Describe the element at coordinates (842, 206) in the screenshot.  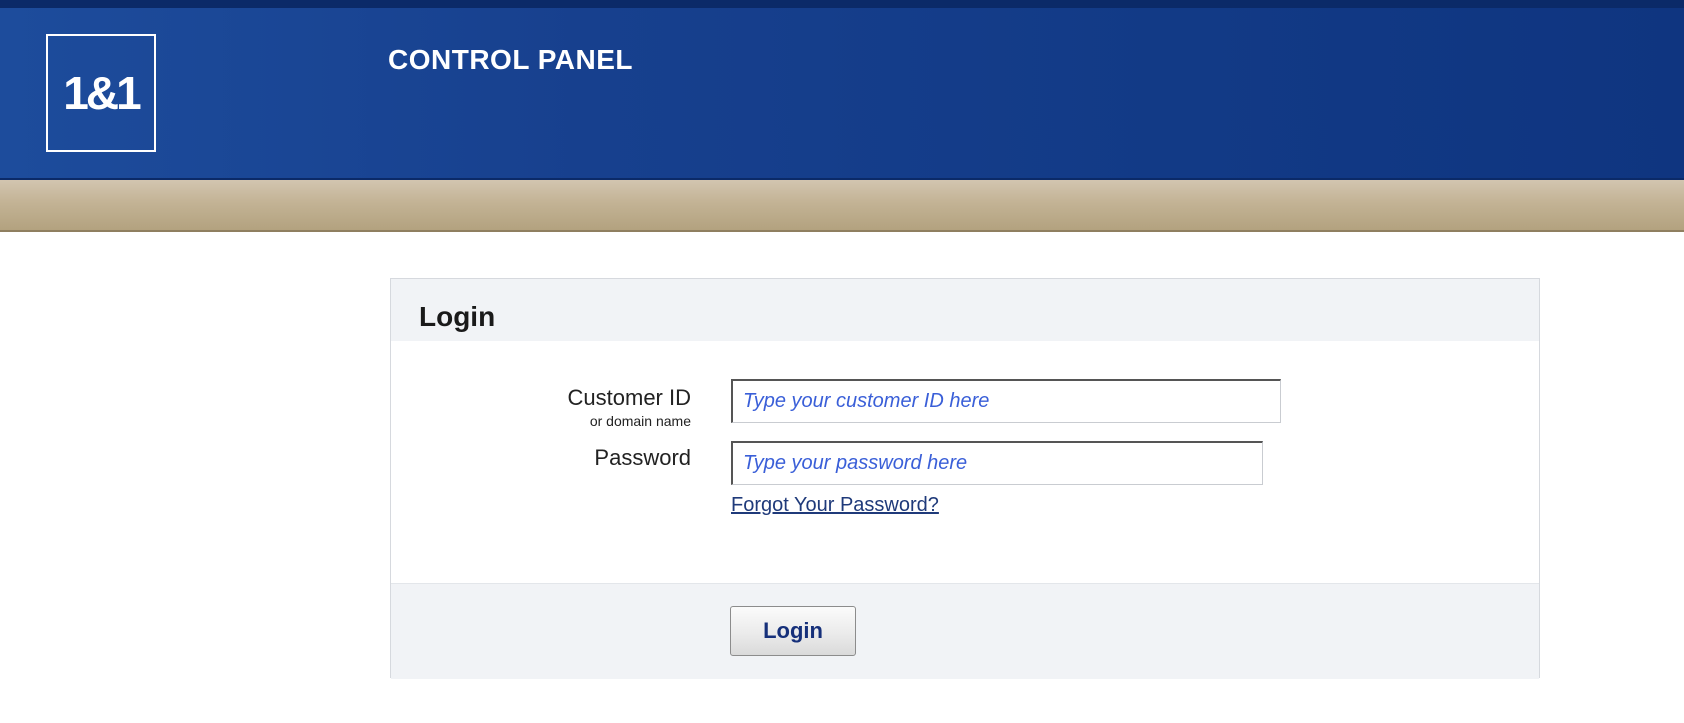
I see `nav-bar` at that location.